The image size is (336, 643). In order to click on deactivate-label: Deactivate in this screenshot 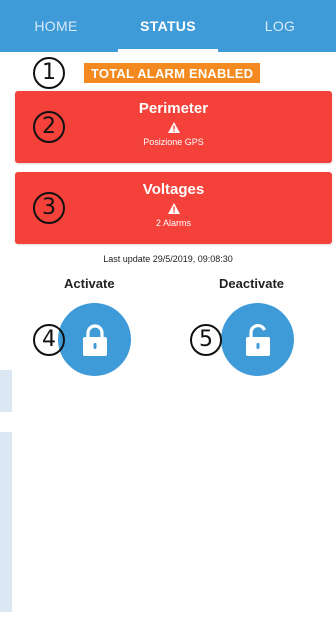, I will do `click(252, 283)`.